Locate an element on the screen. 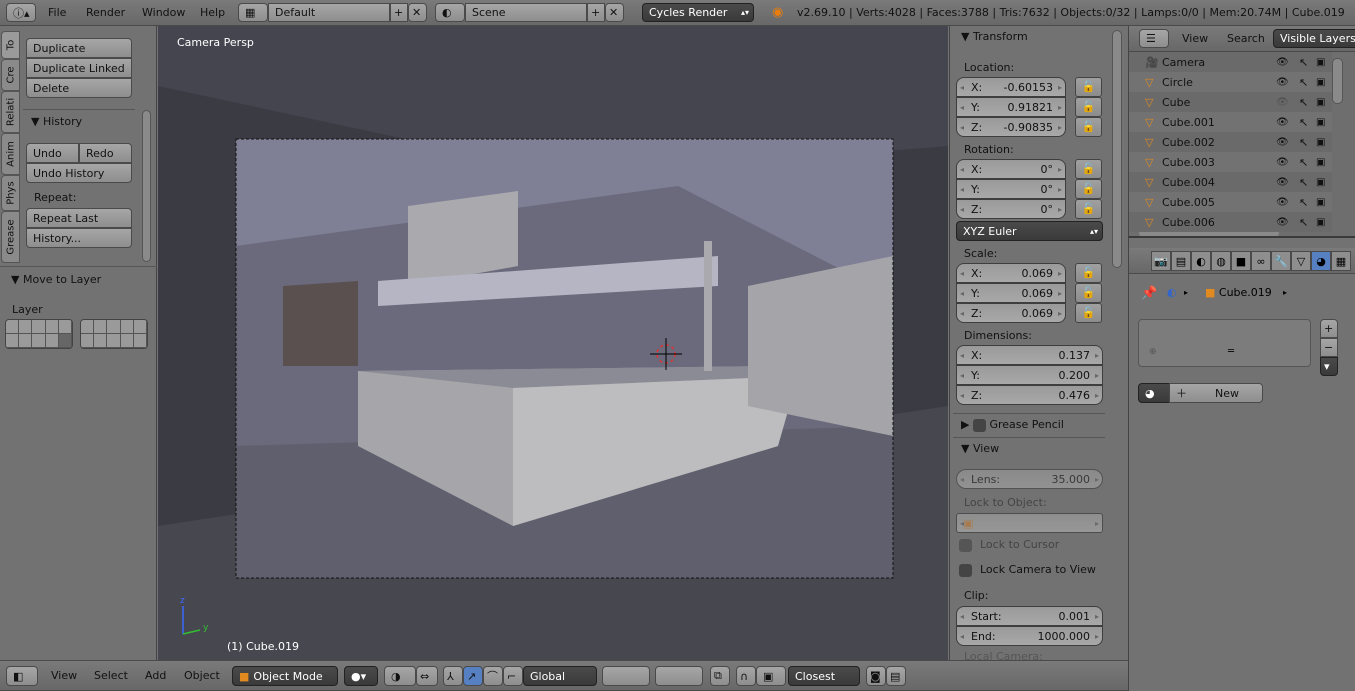 The width and height of the screenshot is (1355, 691). material-specials-button: ▾ is located at coordinates (1329, 366).